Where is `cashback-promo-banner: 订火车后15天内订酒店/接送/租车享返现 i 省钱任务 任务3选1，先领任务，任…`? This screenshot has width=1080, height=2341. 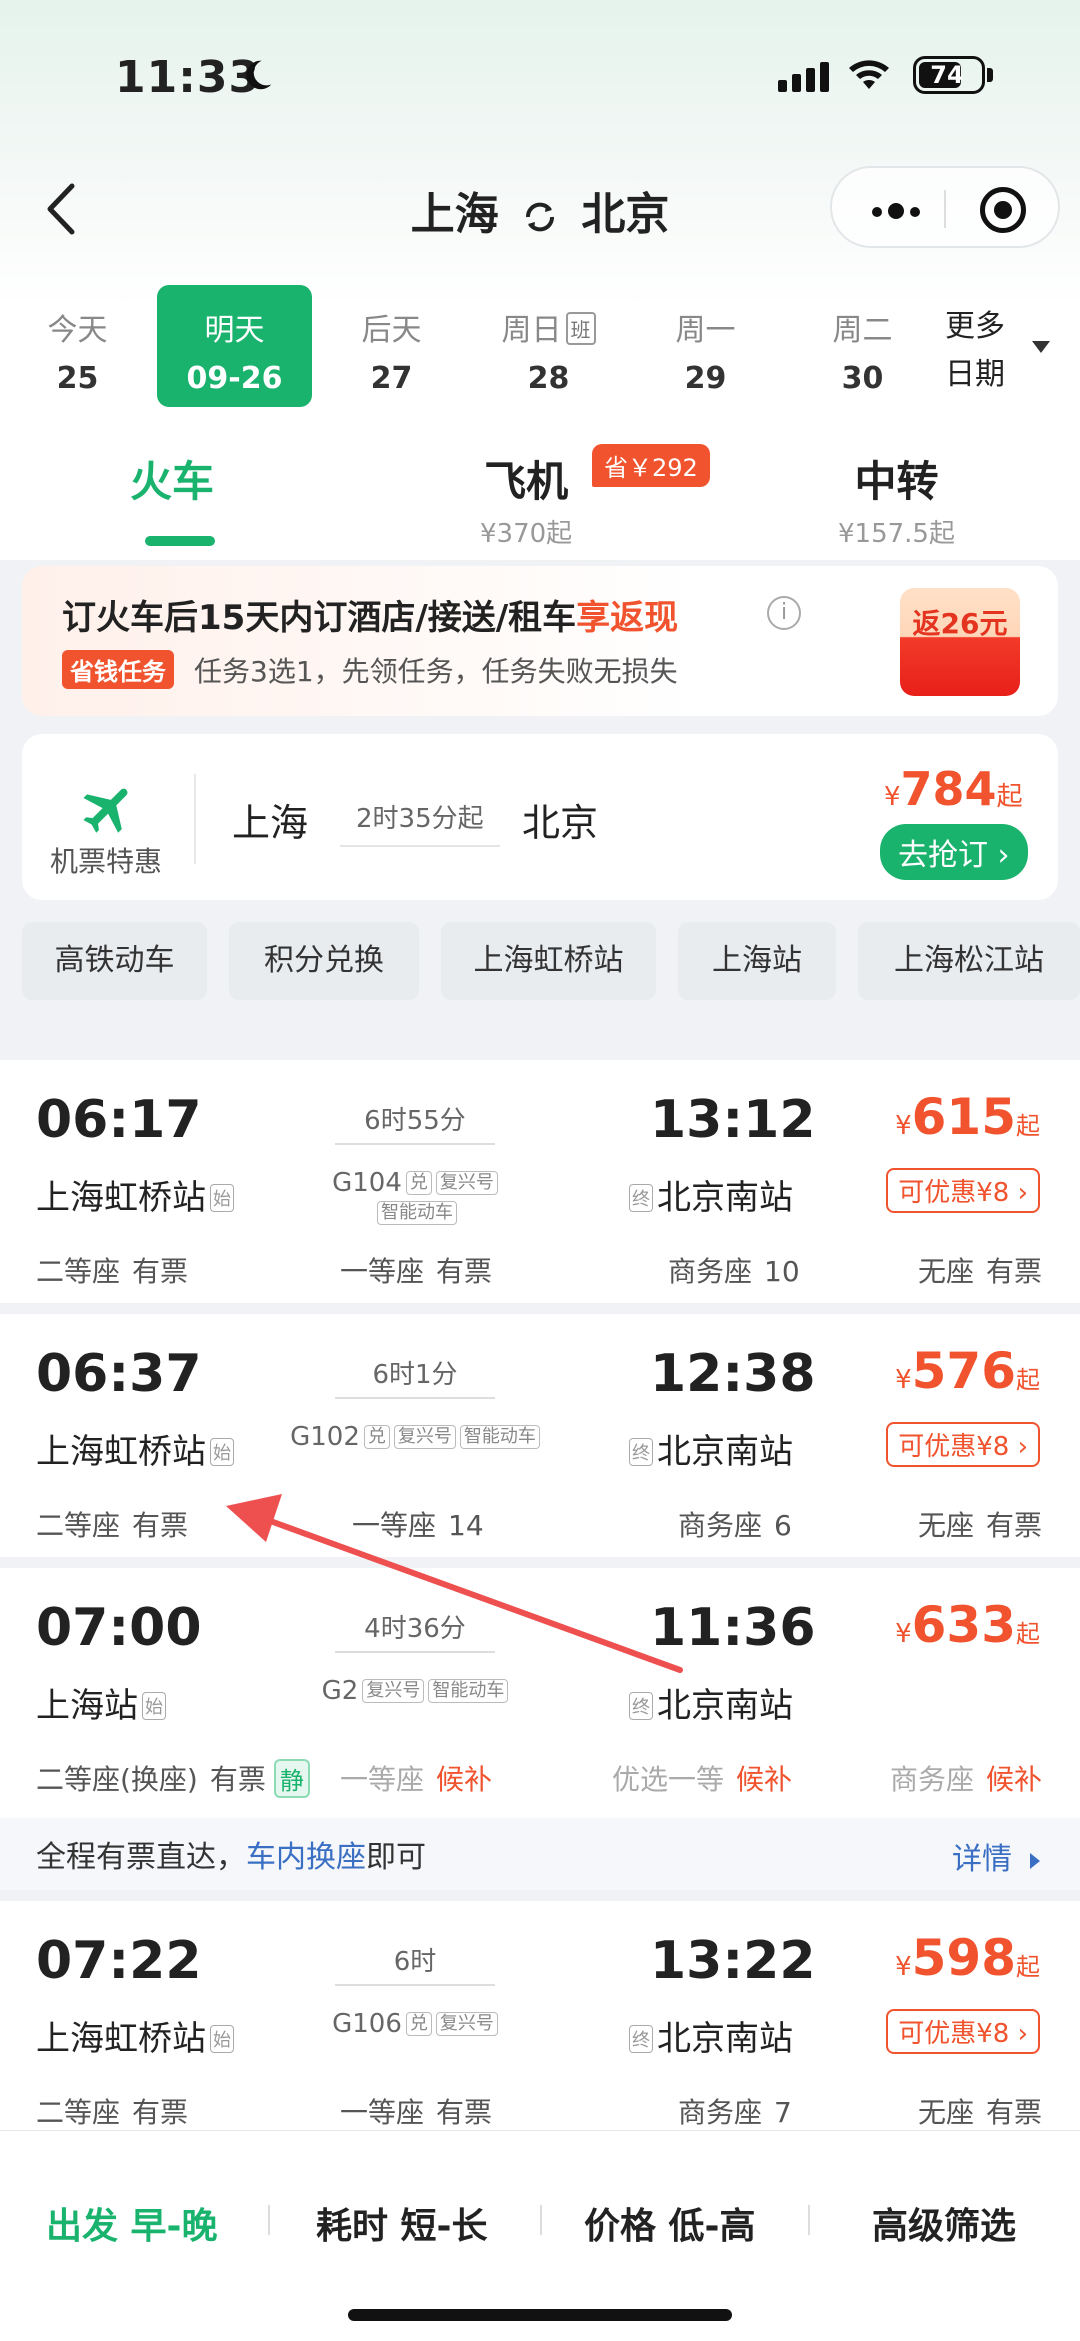 cashback-promo-banner: 订火车后15天内订酒店/接送/租车享返现 i 省钱任务 任务3选1，先领任务，任… is located at coordinates (540, 641).